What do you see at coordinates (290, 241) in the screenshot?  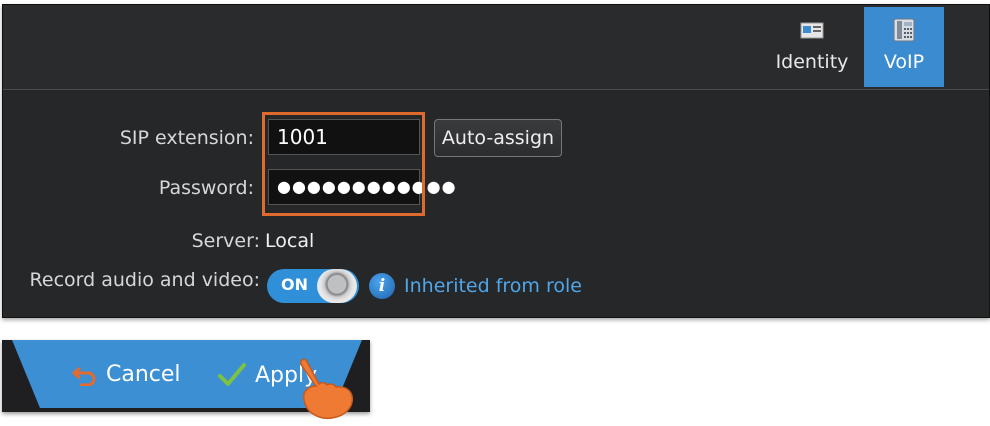 I see `server-value: Local` at bounding box center [290, 241].